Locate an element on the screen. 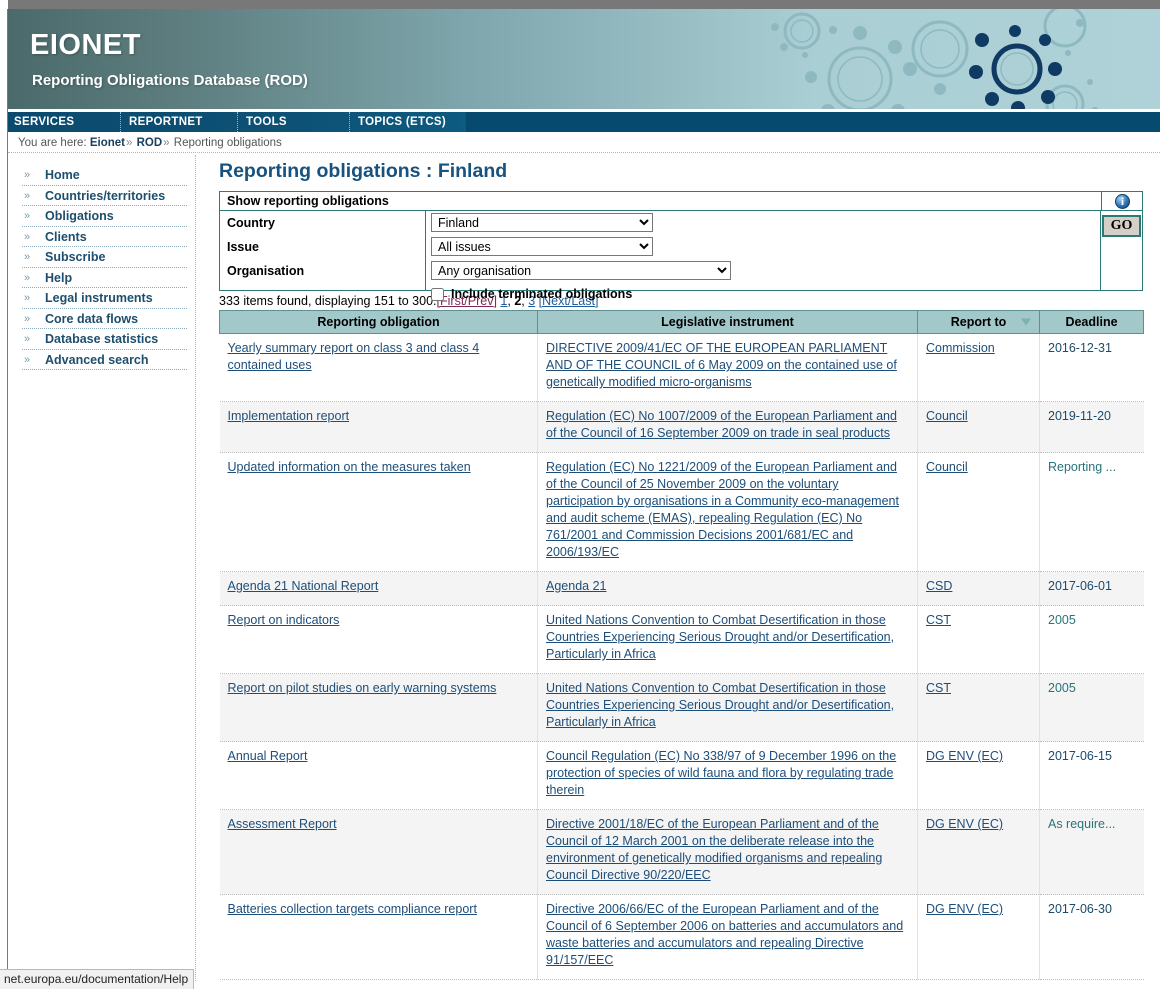  filter-row-organisation: Organisation Any organisation is located at coordinates (681, 271).